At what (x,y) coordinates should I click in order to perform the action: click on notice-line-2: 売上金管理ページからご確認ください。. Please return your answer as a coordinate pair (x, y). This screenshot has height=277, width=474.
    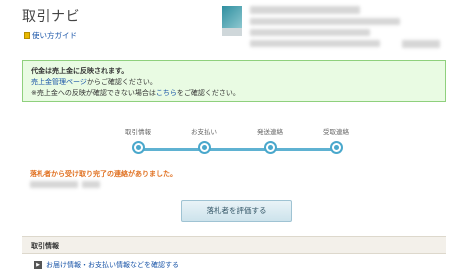
    Looking at the image, I should click on (234, 82).